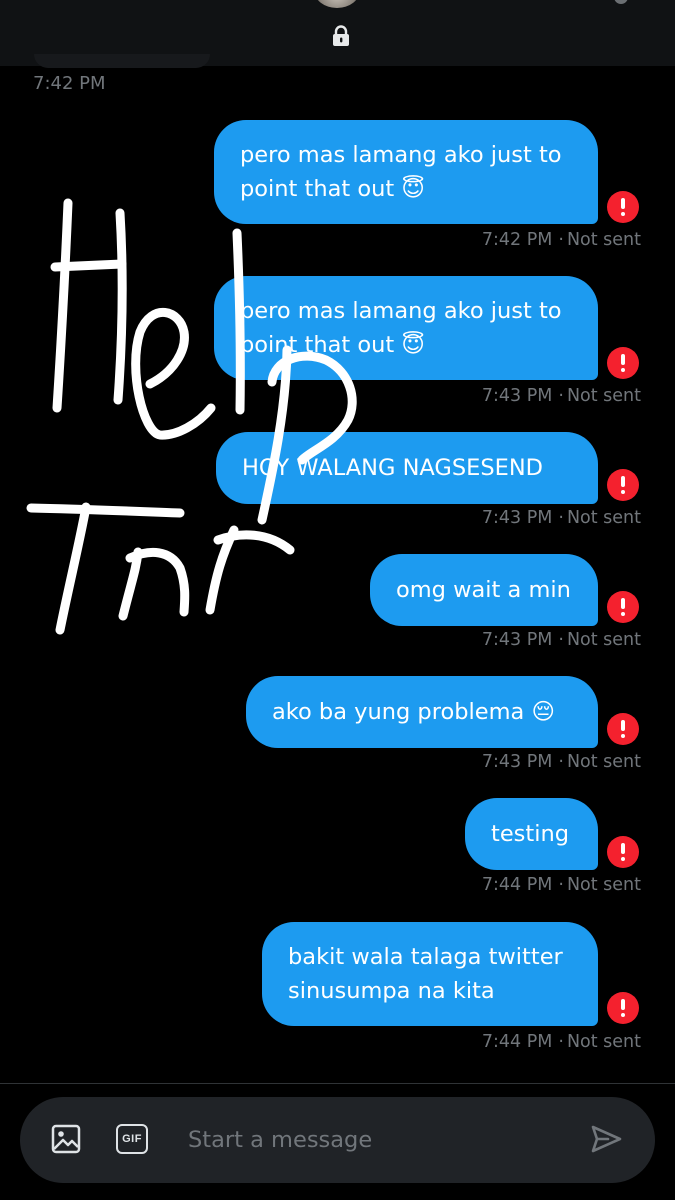  Describe the element at coordinates (413, 712) in the screenshot. I see `message-line: ako ba yung problema 😔` at that location.